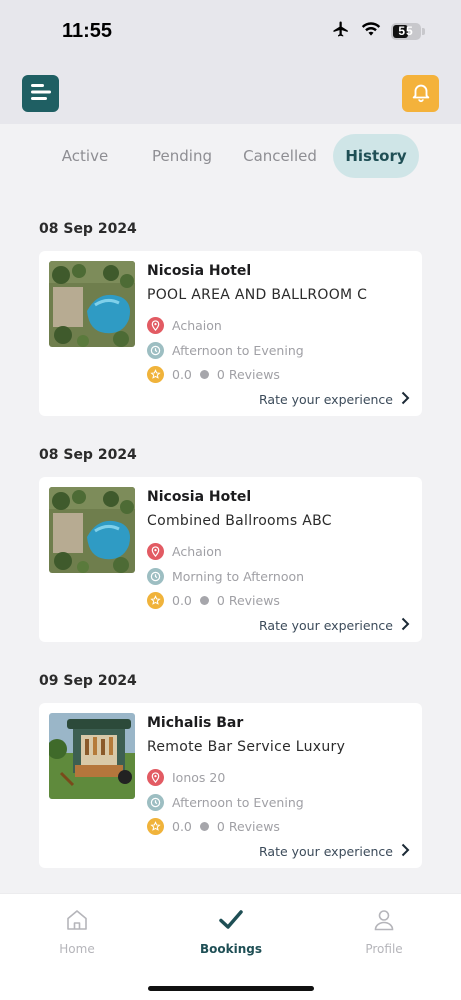 This screenshot has height=1000, width=461. I want to click on menu-icon, so click(41, 94).